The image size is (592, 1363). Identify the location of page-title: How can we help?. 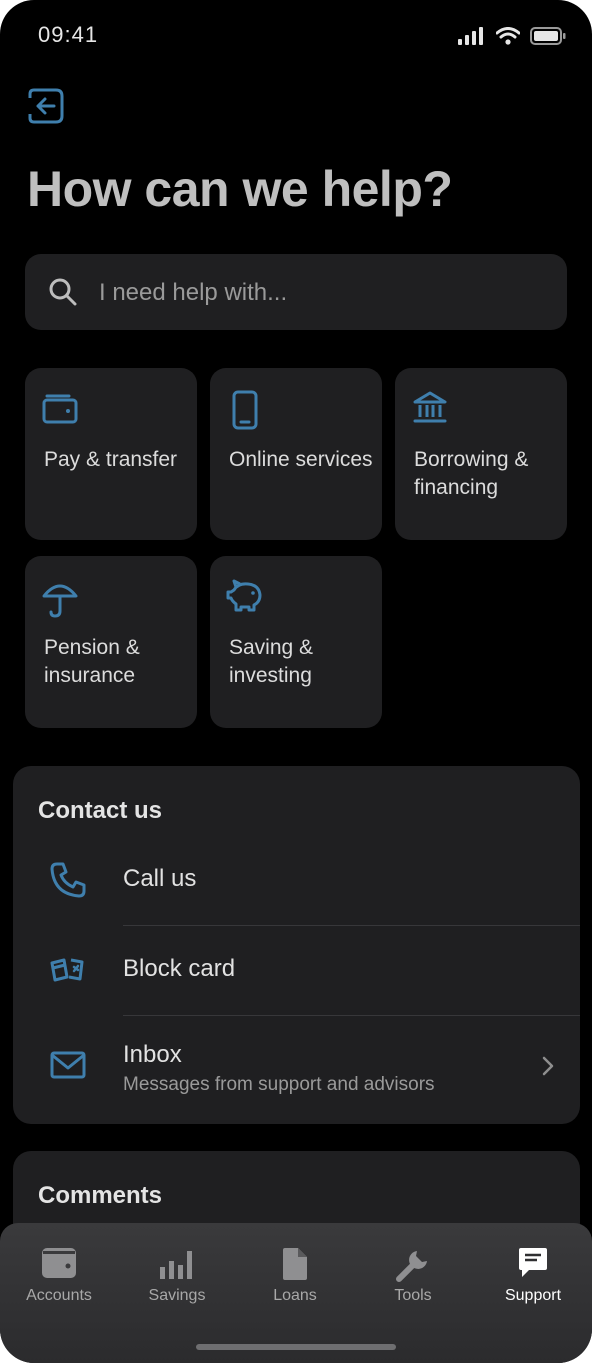
(240, 189).